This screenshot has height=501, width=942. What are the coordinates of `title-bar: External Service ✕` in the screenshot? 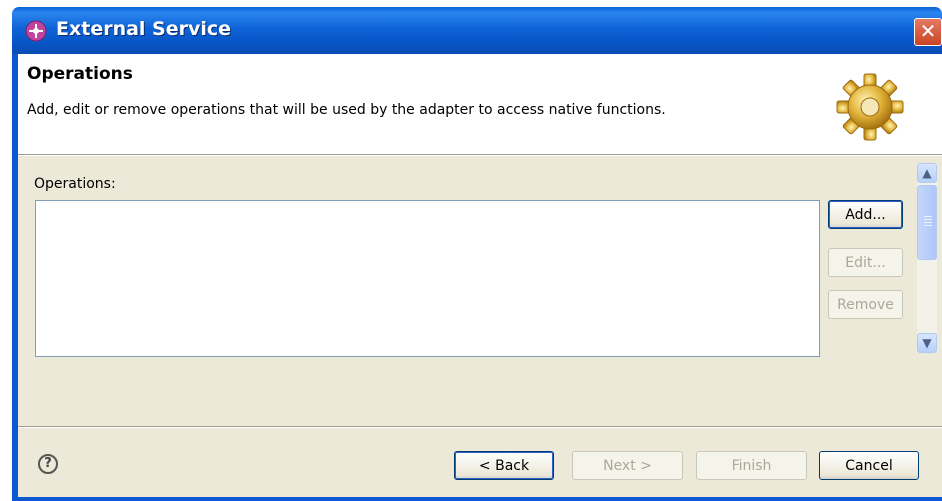 It's located at (477, 30).